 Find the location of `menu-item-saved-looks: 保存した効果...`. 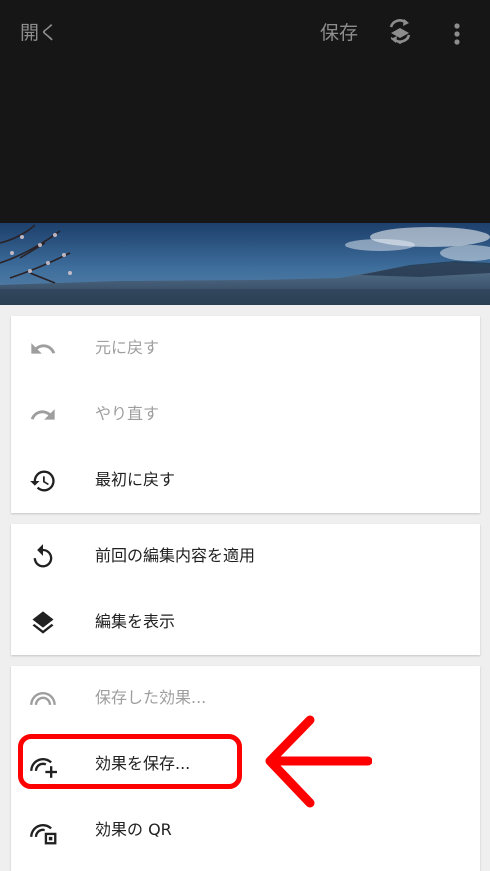

menu-item-saved-looks: 保存した効果... is located at coordinates (245, 699).